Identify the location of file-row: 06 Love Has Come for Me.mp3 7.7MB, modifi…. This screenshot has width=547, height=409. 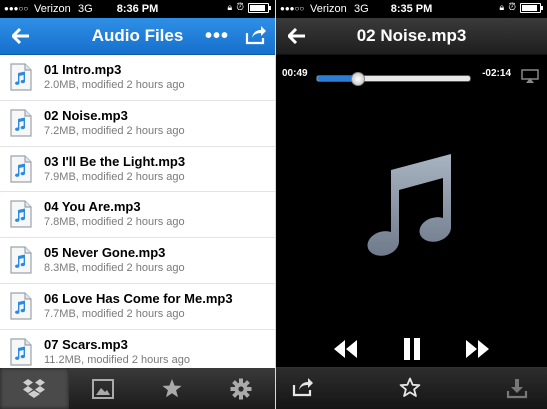
(137, 306).